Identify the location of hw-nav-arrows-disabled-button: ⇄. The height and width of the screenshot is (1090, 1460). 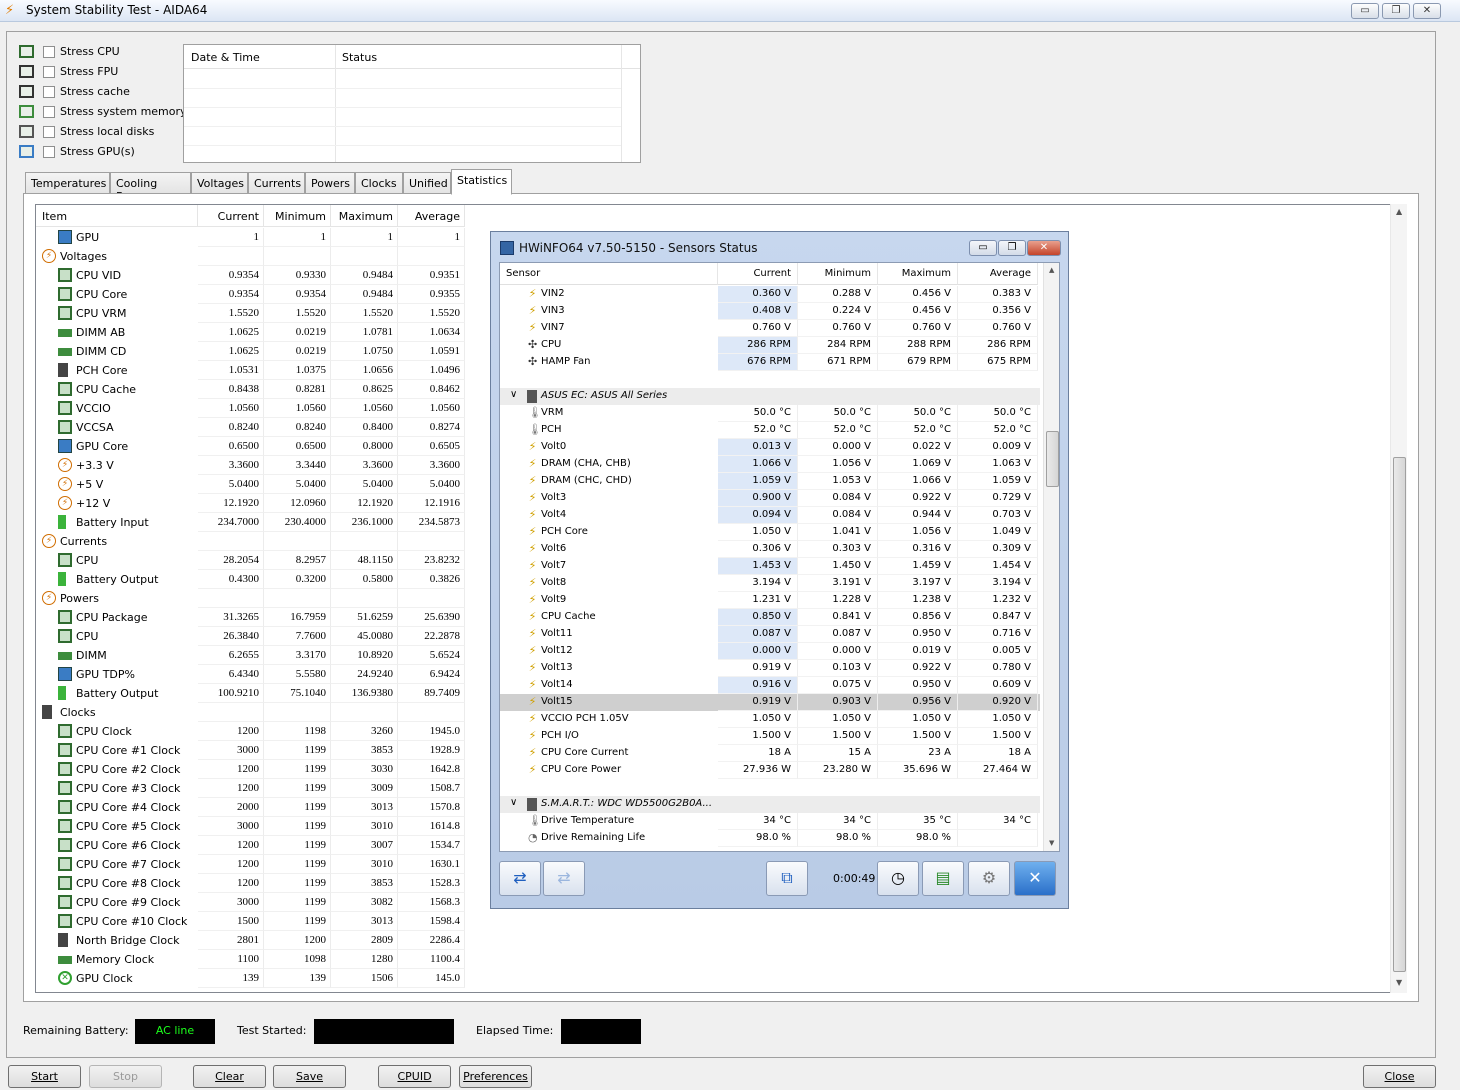
(564, 878).